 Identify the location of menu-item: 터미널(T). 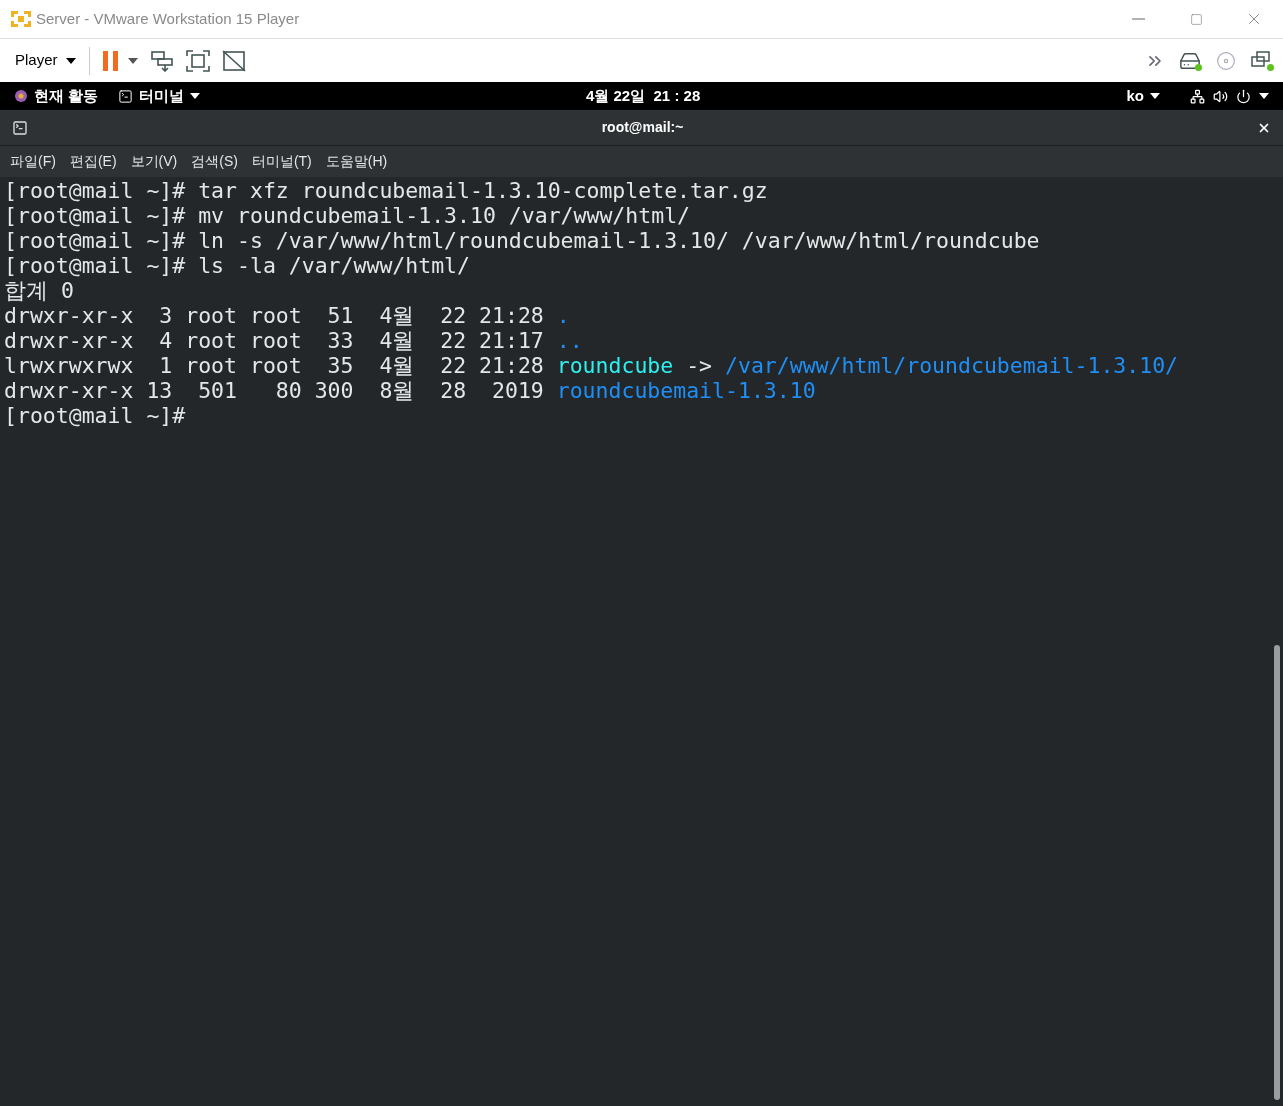
(281, 161).